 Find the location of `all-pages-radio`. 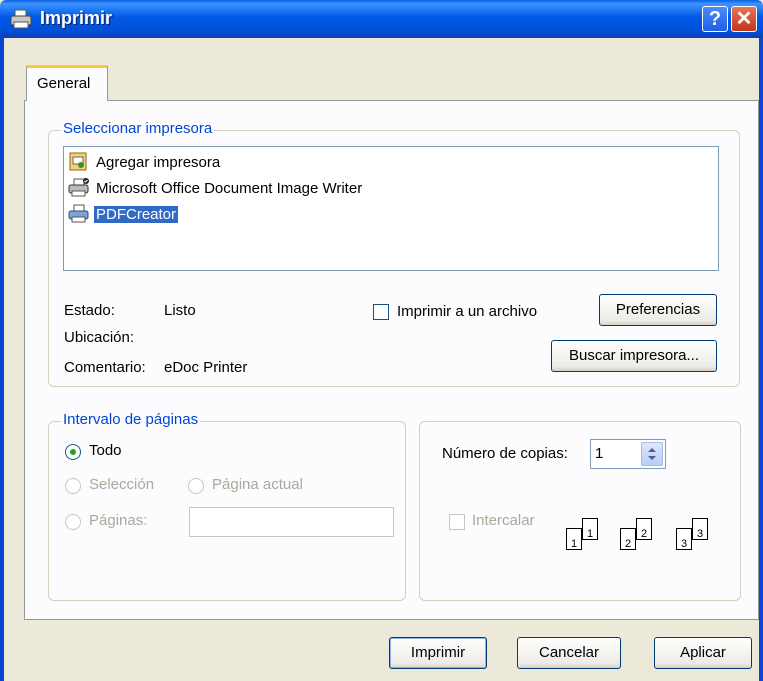

all-pages-radio is located at coordinates (73, 452).